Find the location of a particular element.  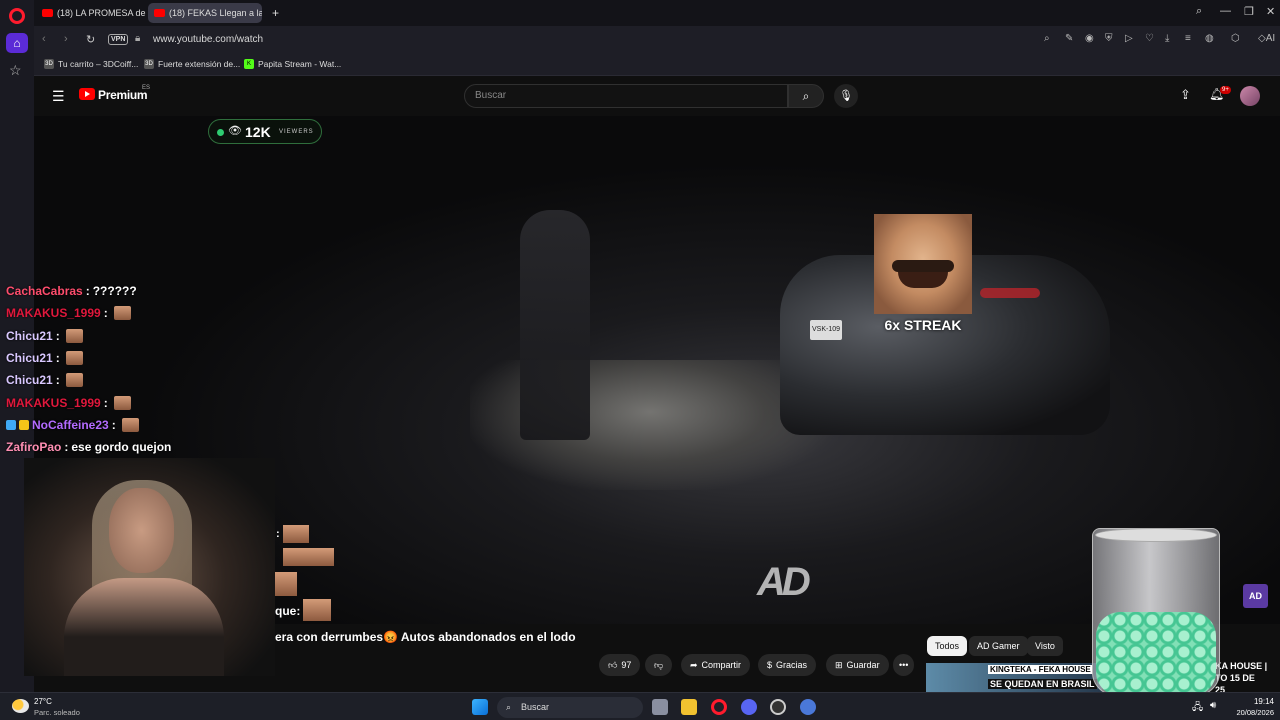

tab-fekas: (18) FEKAS Llegan a la is located at coordinates (205, 13).